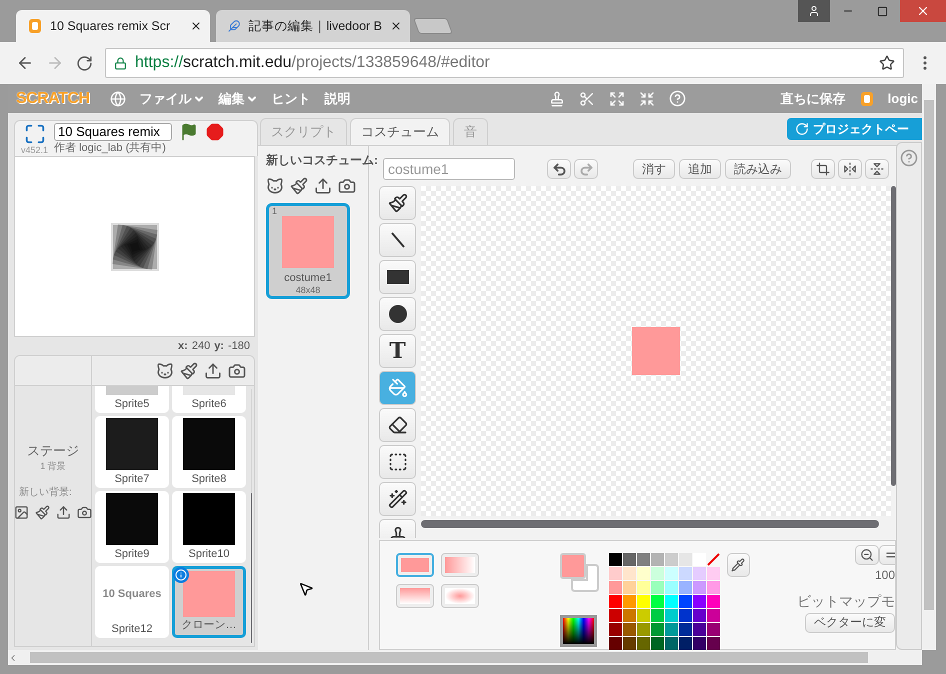 This screenshot has width=946, height=674. What do you see at coordinates (219, 346) in the screenshot?
I see `y-label: y:` at bounding box center [219, 346].